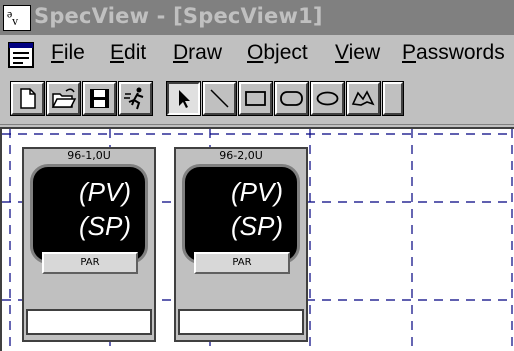 This screenshot has width=514, height=351. I want to click on run-mode-icon, so click(134, 98).